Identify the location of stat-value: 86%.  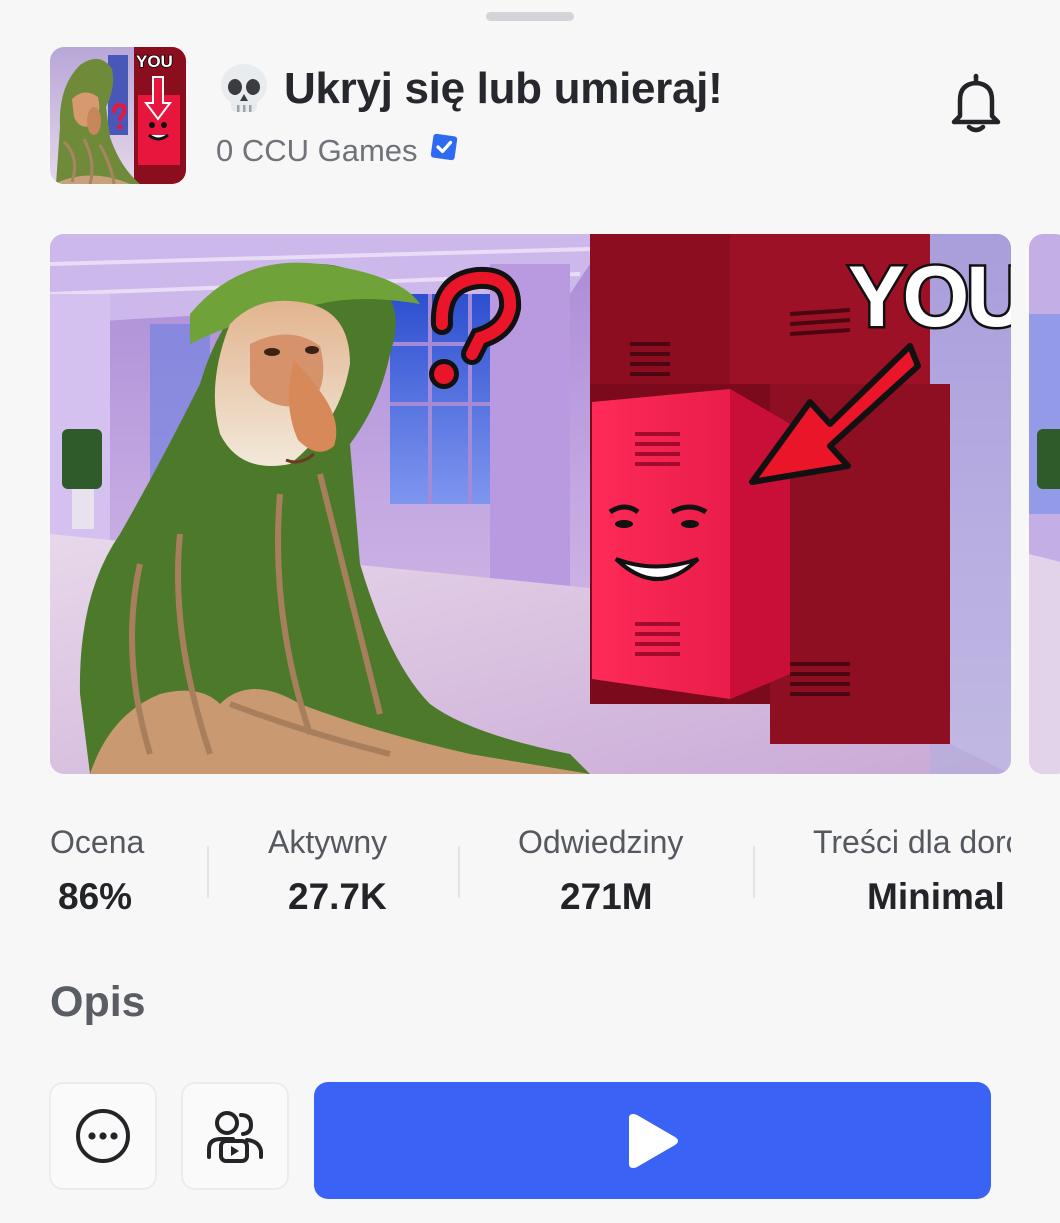
(95, 896).